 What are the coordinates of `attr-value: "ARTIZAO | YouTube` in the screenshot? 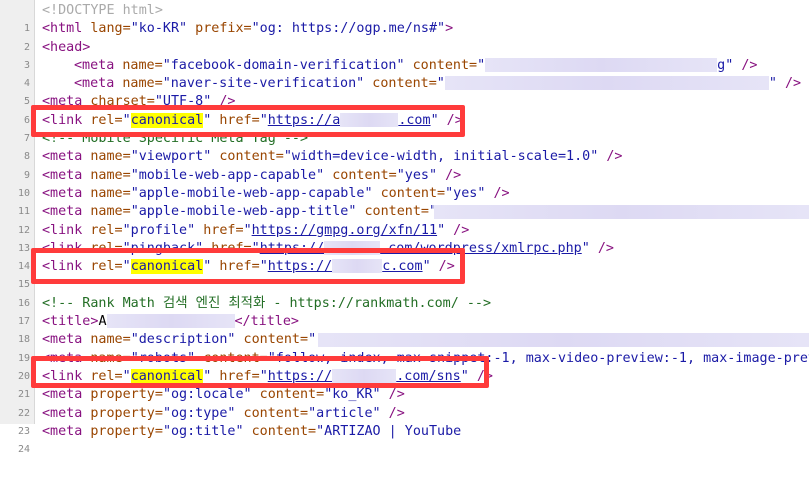 It's located at (389, 431).